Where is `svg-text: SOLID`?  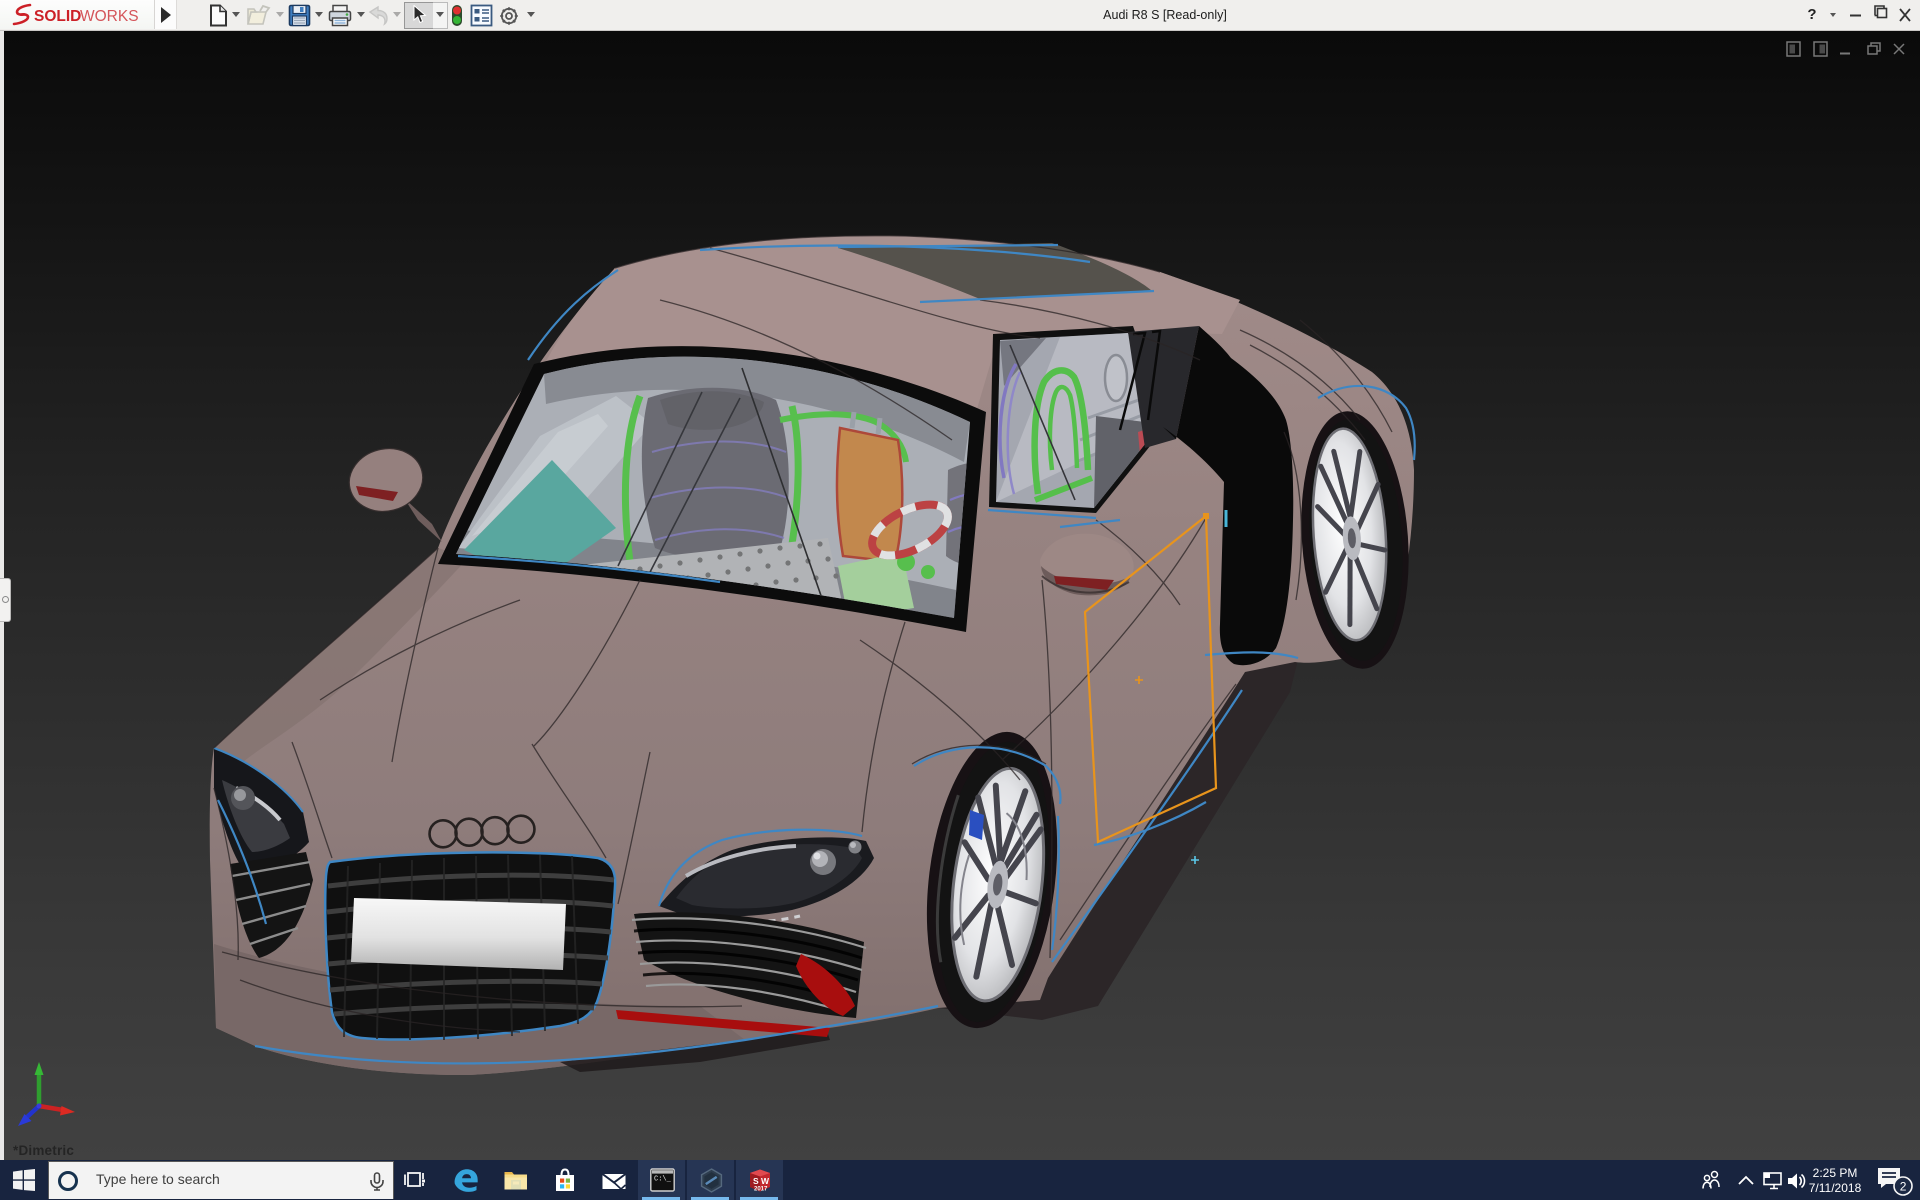 svg-text: SOLID is located at coordinates (57, 16).